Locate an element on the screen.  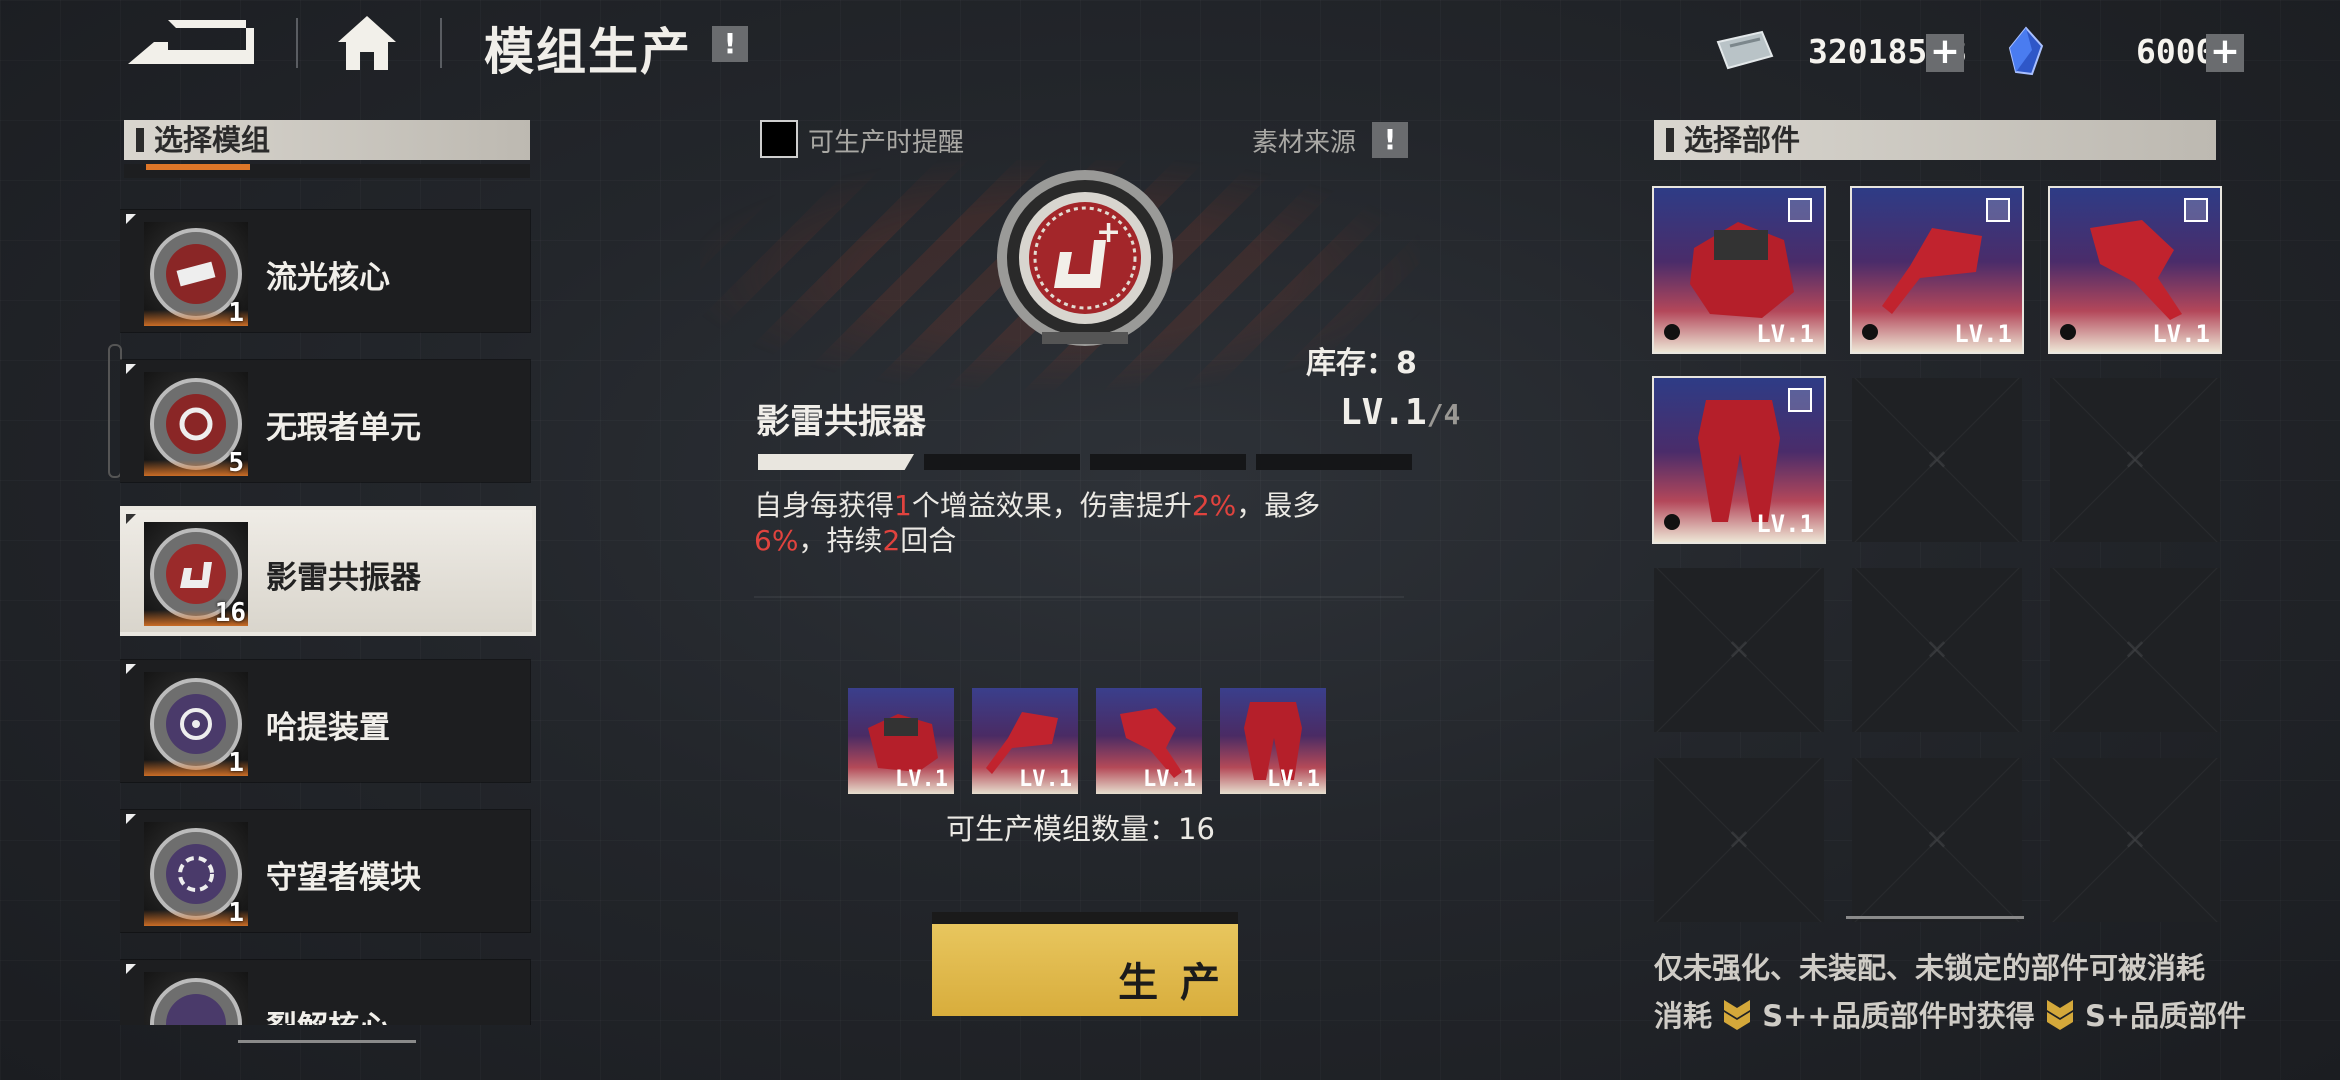
module-count: 16 is located at coordinates (230, 613).